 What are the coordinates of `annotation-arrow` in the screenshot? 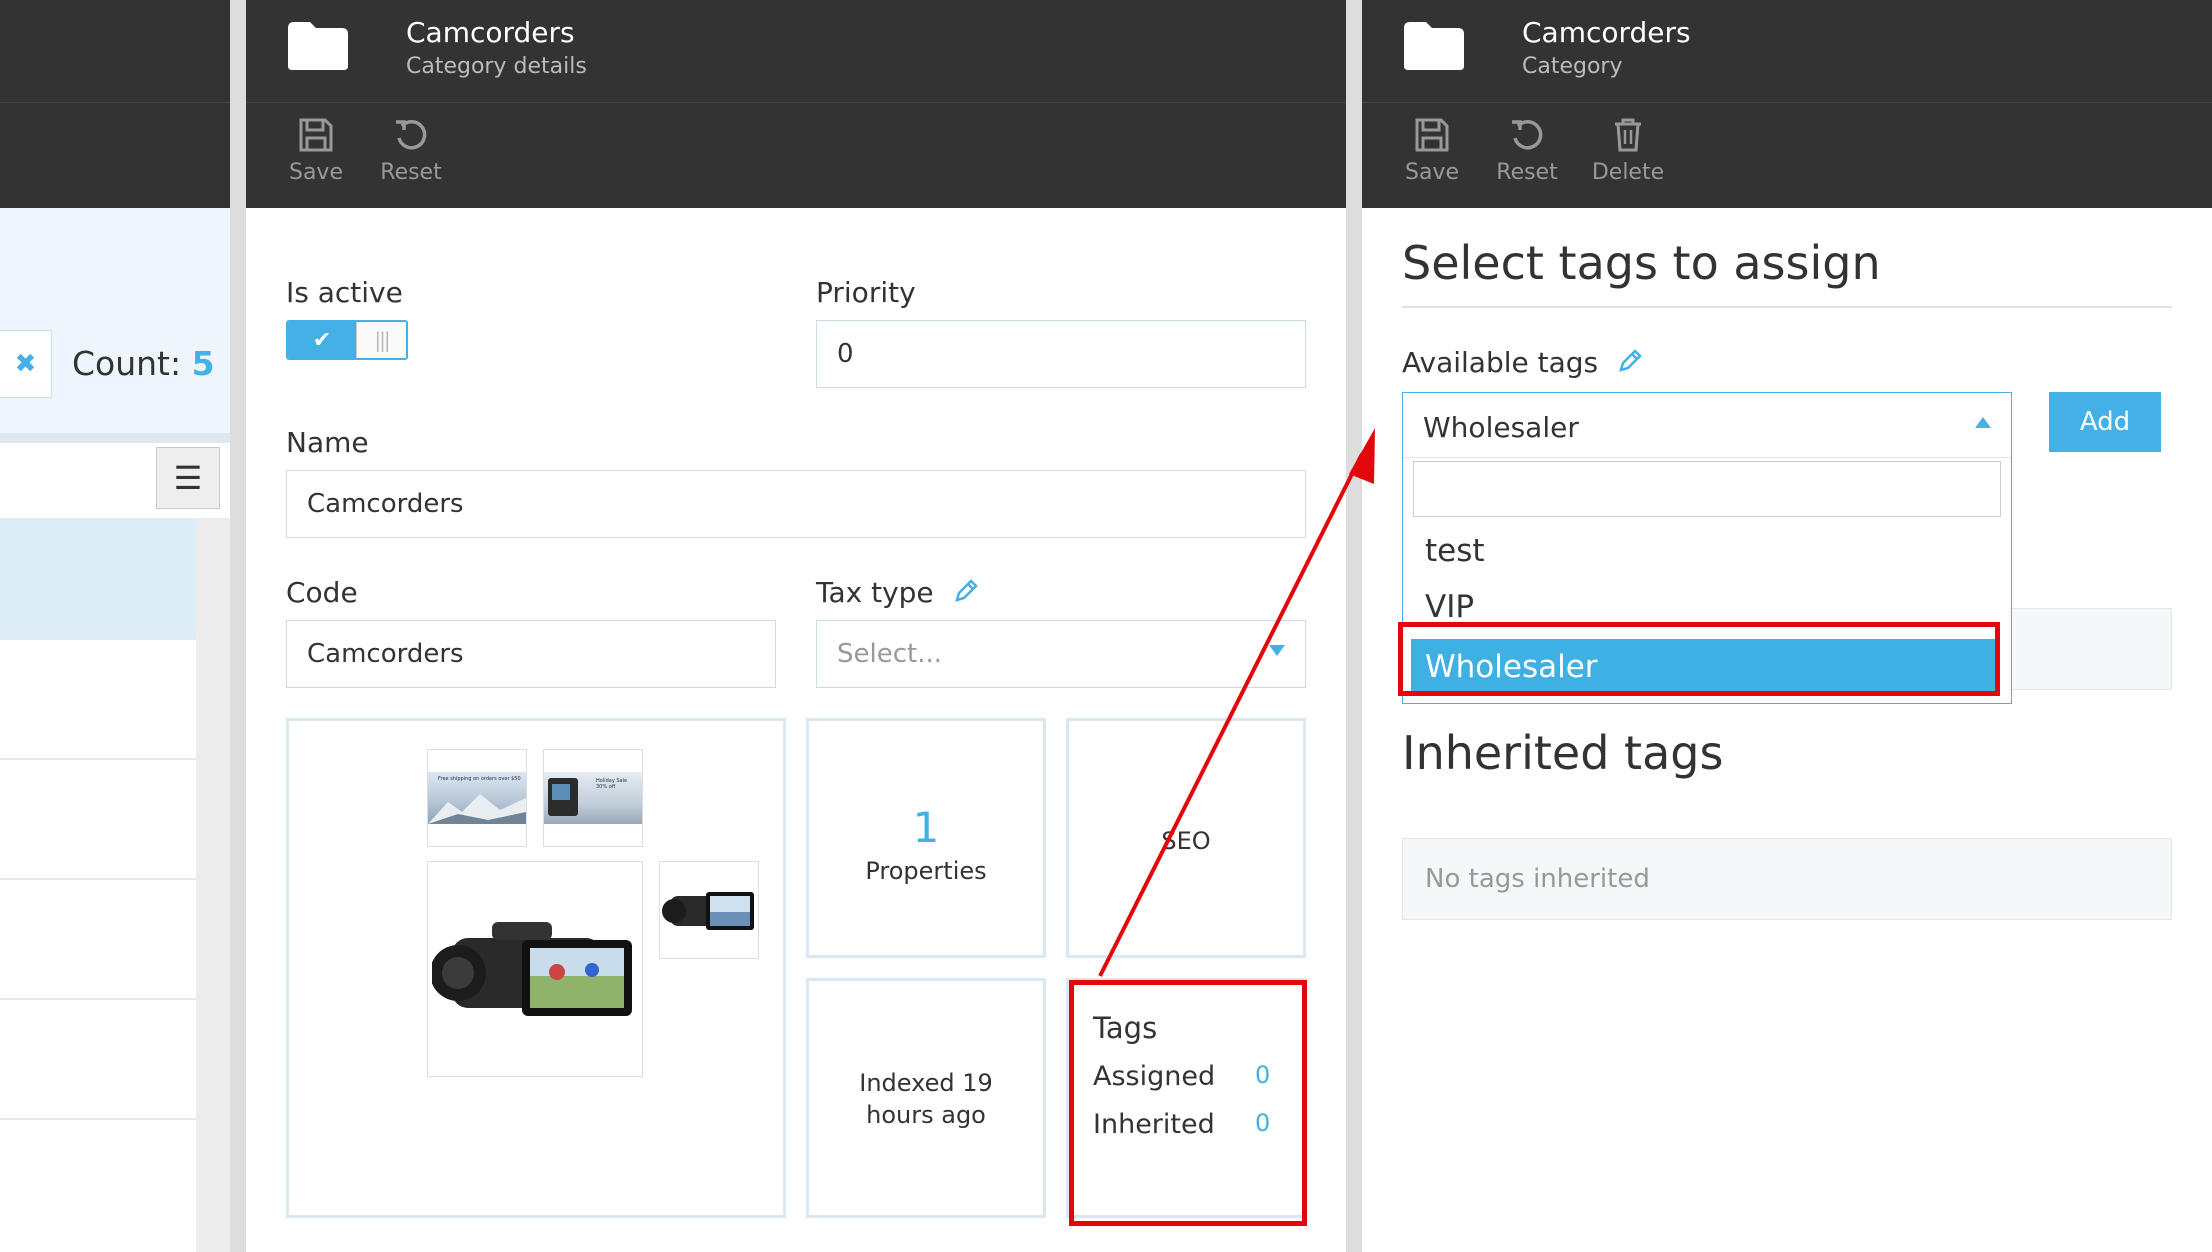 It's located at (1236, 702).